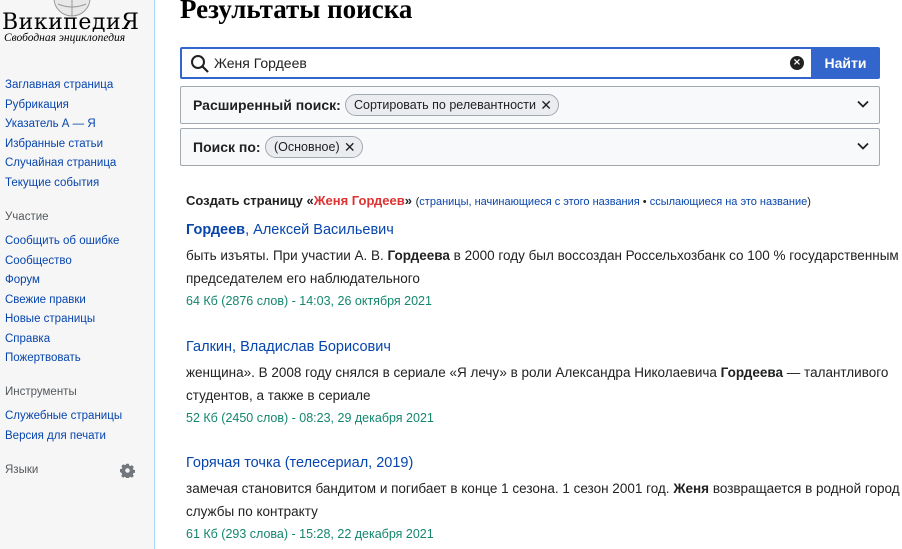 This screenshot has height=549, width=902. I want to click on sort-chip-label: Сортировать по релевантности, so click(445, 105).